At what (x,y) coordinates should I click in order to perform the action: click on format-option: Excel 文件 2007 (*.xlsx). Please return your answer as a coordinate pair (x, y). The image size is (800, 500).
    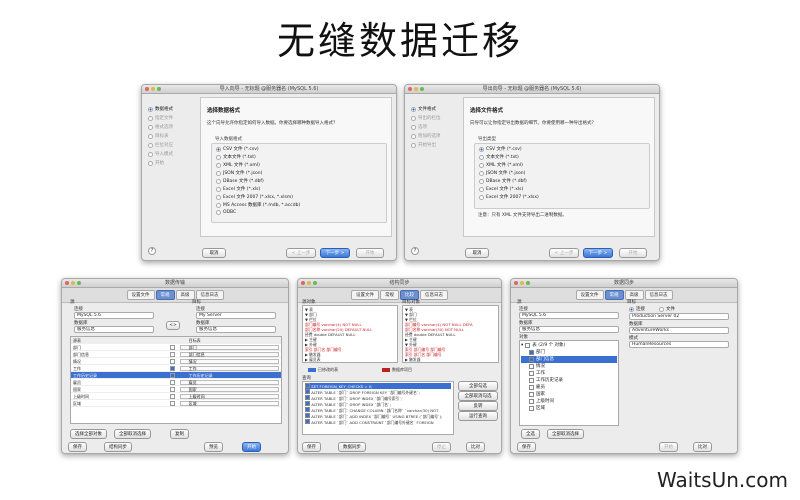
    Looking at the image, I should click on (509, 197).